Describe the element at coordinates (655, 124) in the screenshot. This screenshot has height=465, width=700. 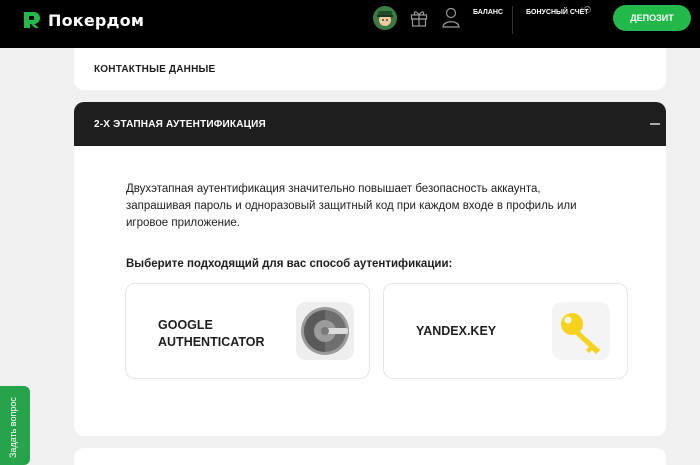
I see `minus-icon` at that location.